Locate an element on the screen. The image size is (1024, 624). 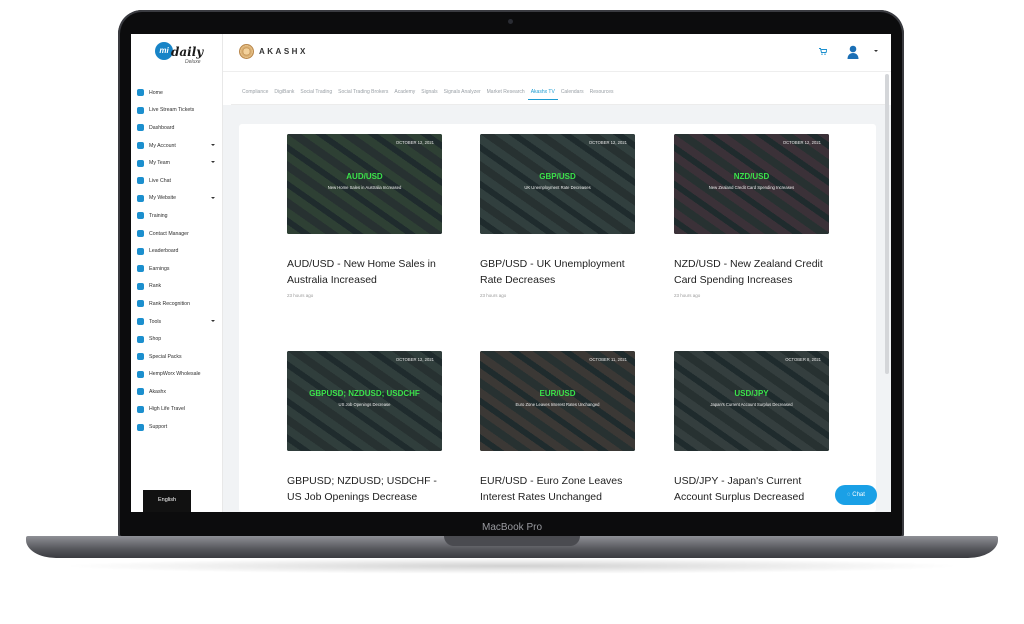
tab-resources: Resources is located at coordinates (602, 94).